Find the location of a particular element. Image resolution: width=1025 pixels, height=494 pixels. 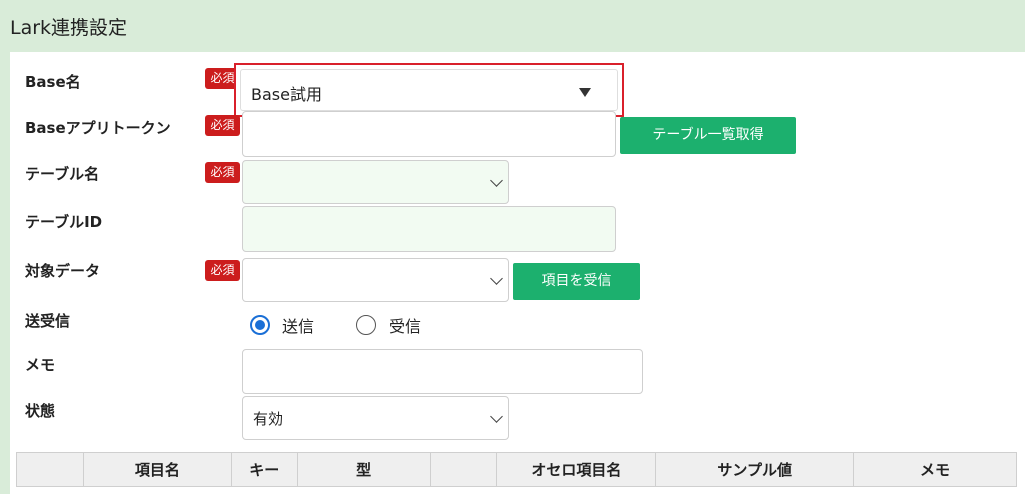

column-header-field-name: 項目名 is located at coordinates (157, 469).